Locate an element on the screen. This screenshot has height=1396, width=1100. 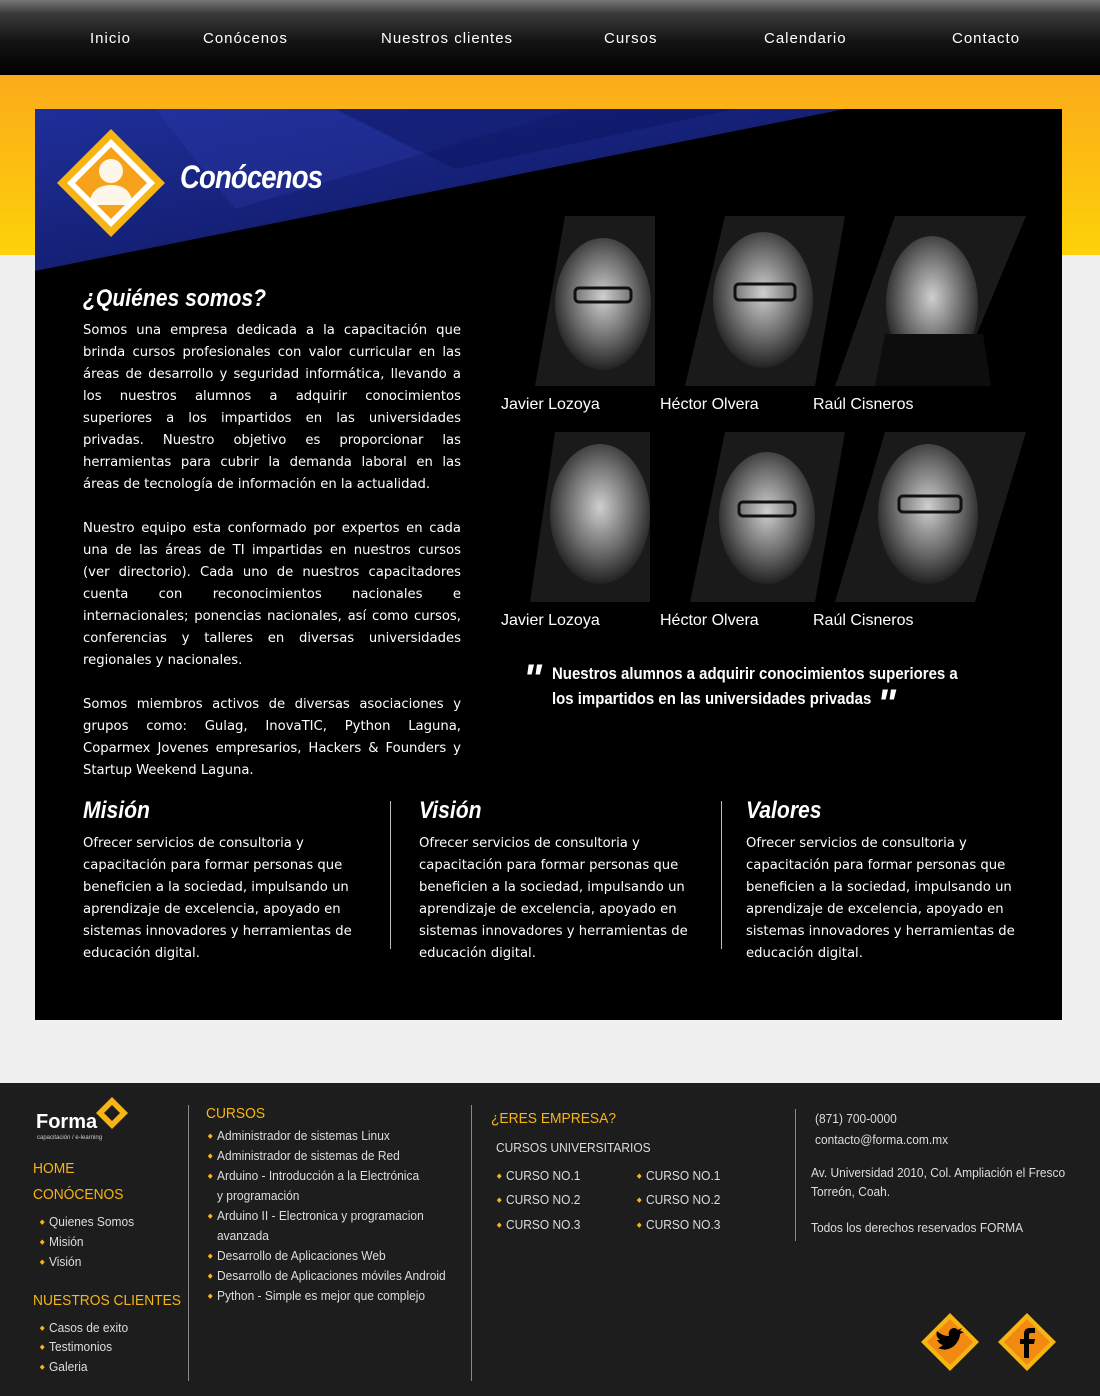
footer-course-link: Python - Simple es mejor que complejo is located at coordinates (316, 1295).